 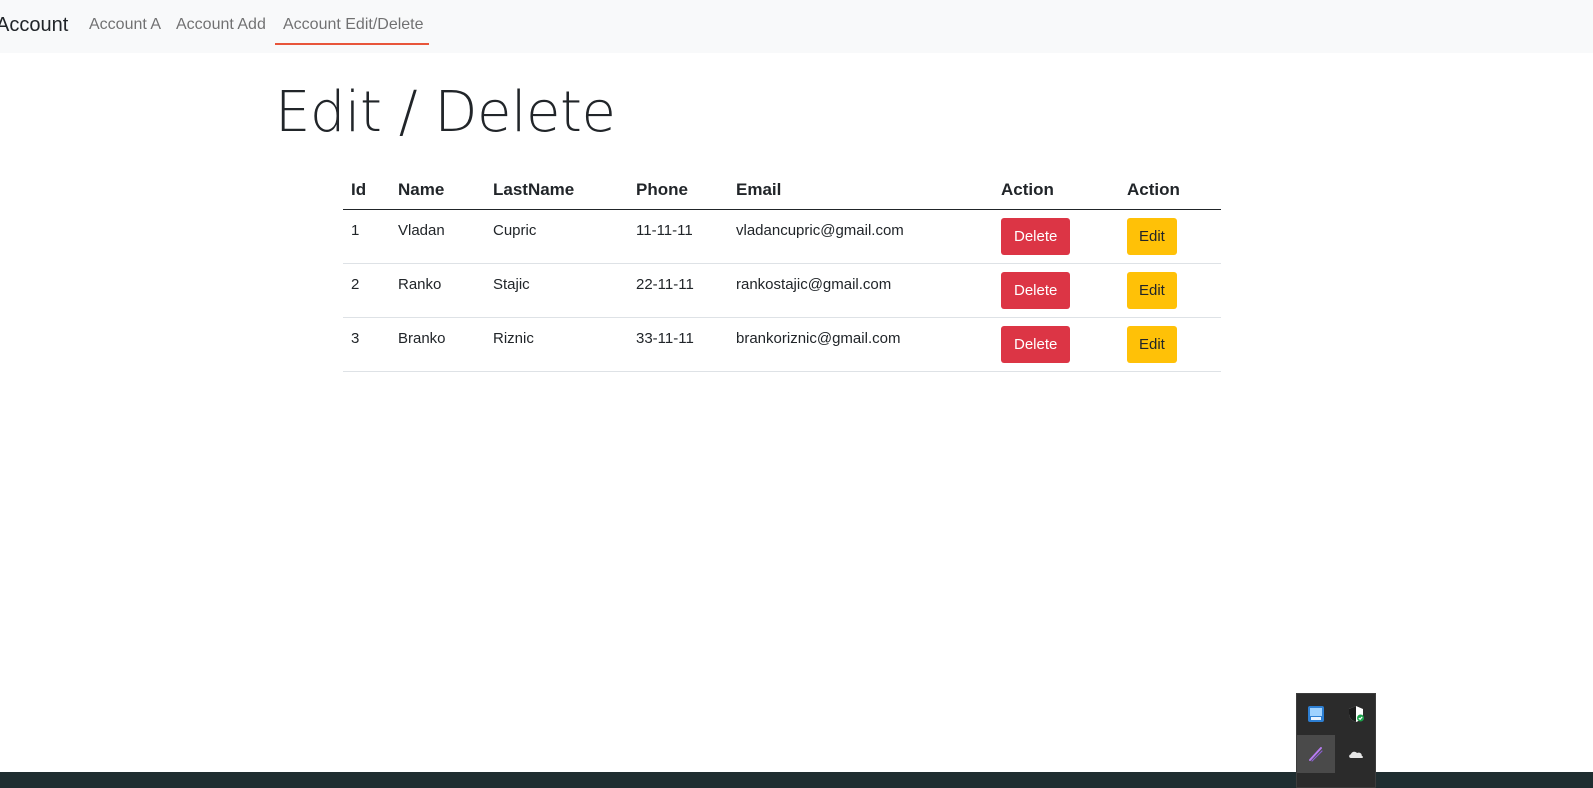 What do you see at coordinates (437, 236) in the screenshot?
I see `cell-name: Vladan` at bounding box center [437, 236].